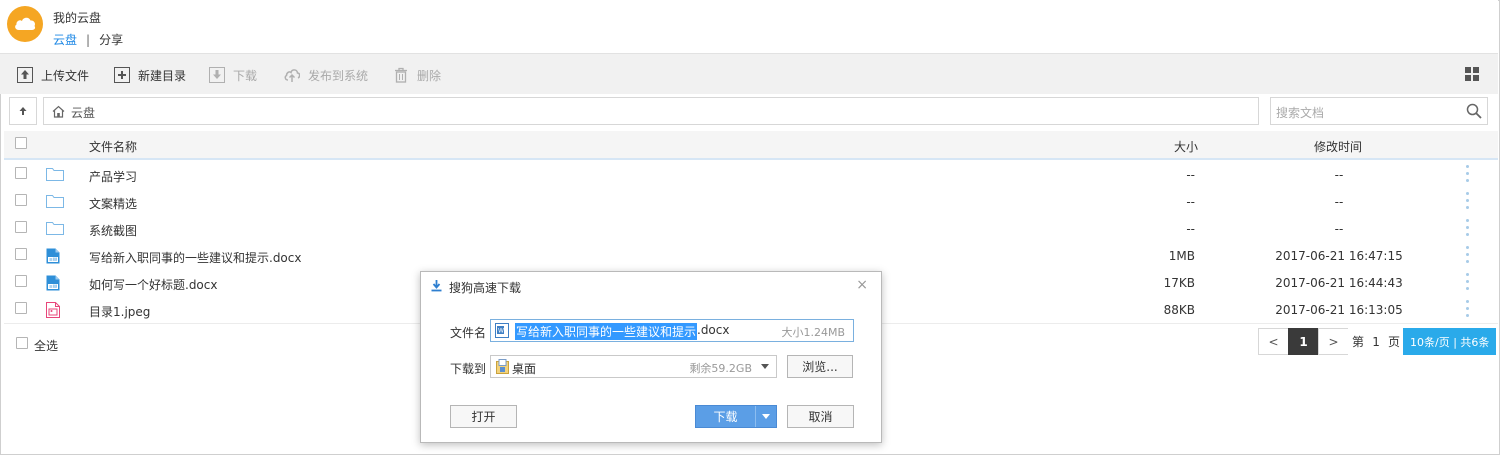  Describe the element at coordinates (338, 75) in the screenshot. I see `publish-label: 发布到系统` at that location.